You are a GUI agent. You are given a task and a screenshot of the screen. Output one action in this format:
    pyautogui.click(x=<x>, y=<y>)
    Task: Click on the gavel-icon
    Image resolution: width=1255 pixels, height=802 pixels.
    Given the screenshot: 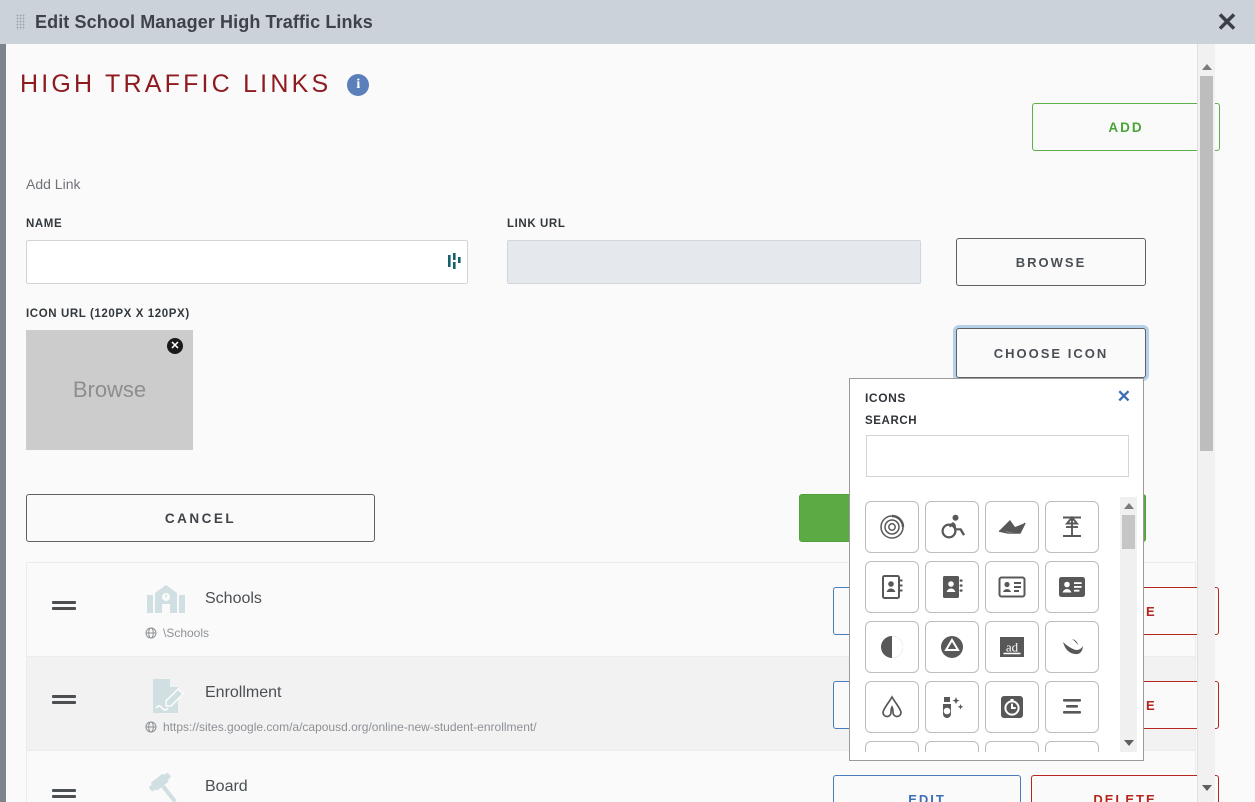 What is the action you would take?
    pyautogui.click(x=166, y=785)
    